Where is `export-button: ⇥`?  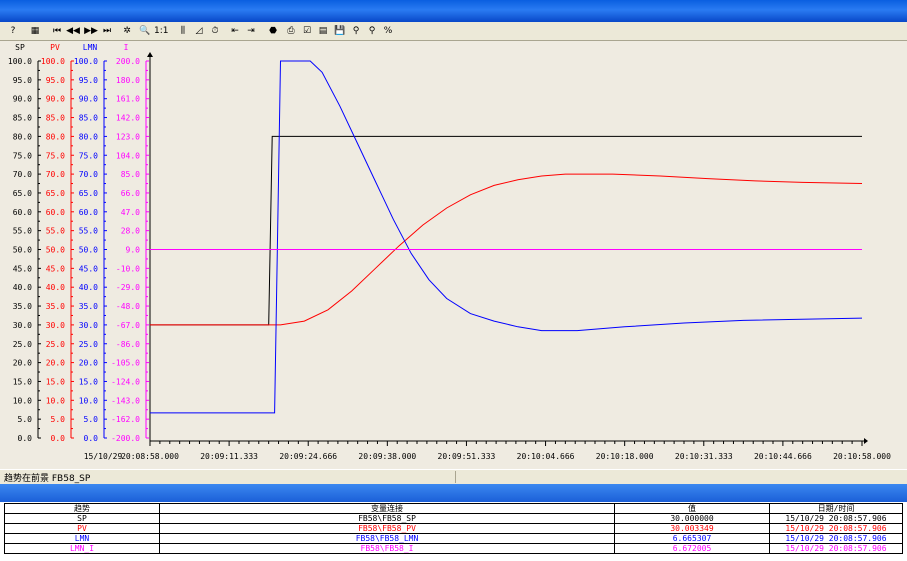
export-button: ⇥ is located at coordinates (251, 31).